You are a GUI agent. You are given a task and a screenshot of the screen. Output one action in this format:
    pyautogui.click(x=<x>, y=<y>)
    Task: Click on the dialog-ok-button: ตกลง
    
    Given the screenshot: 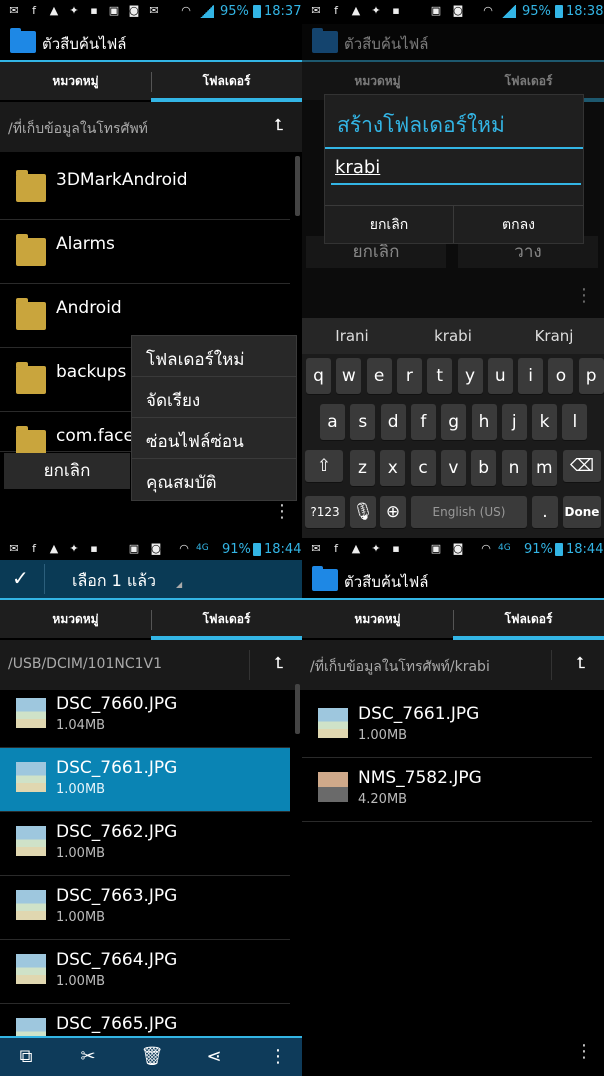 What is the action you would take?
    pyautogui.click(x=518, y=224)
    